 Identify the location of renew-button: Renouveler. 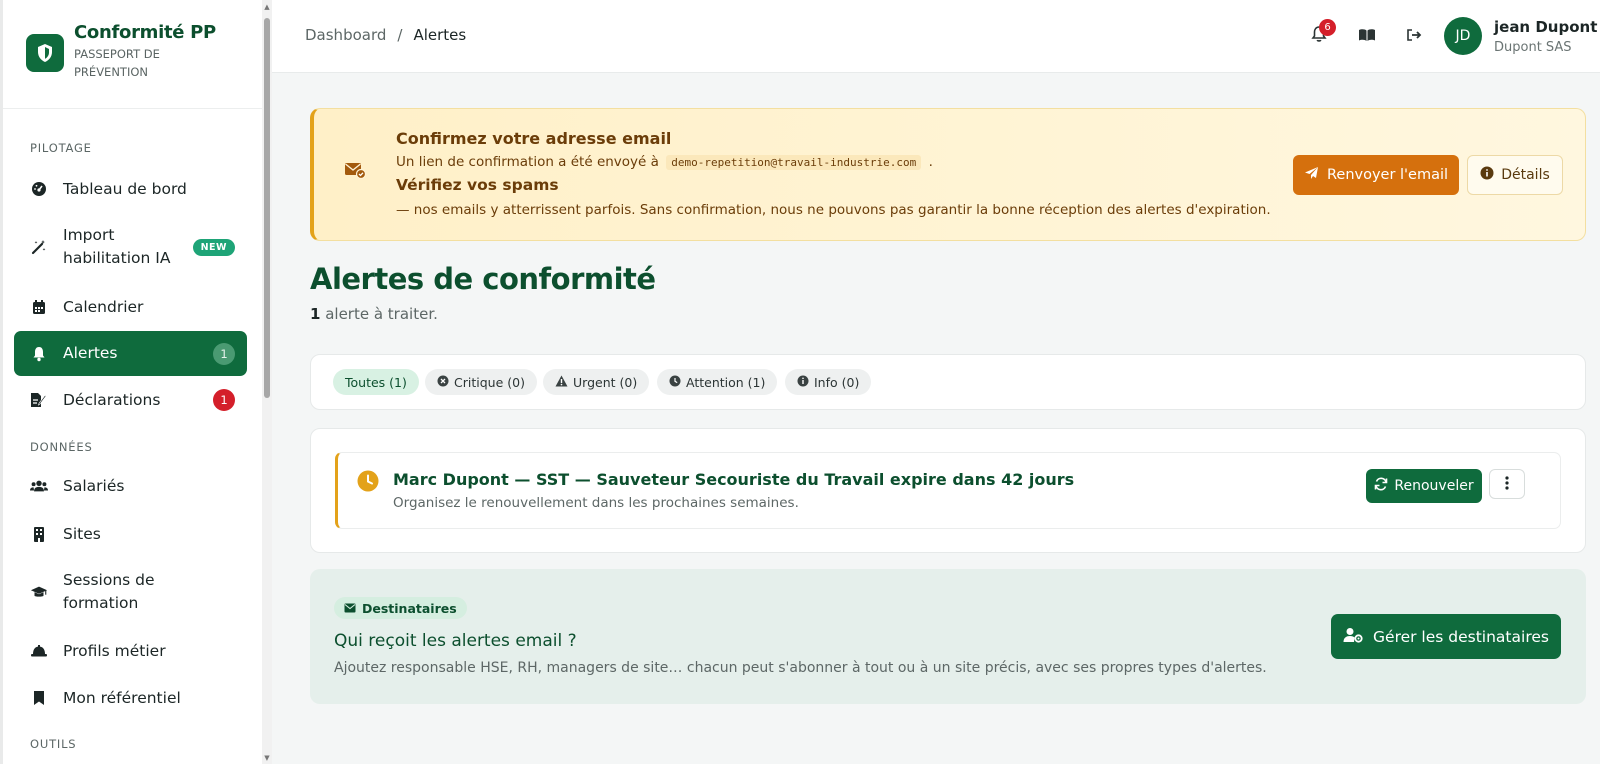
(1424, 486).